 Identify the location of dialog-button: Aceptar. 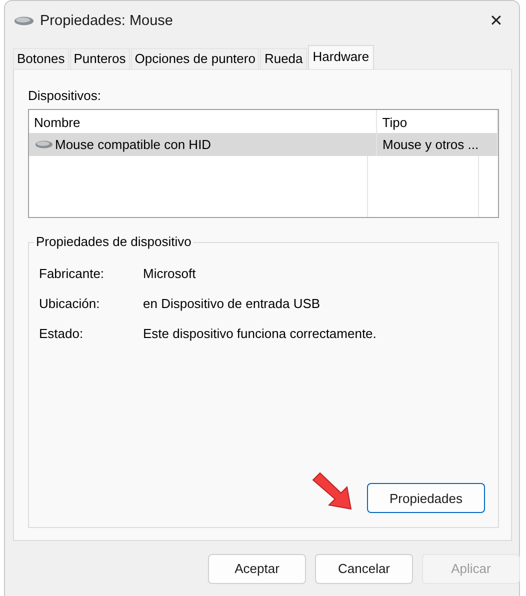
(257, 569).